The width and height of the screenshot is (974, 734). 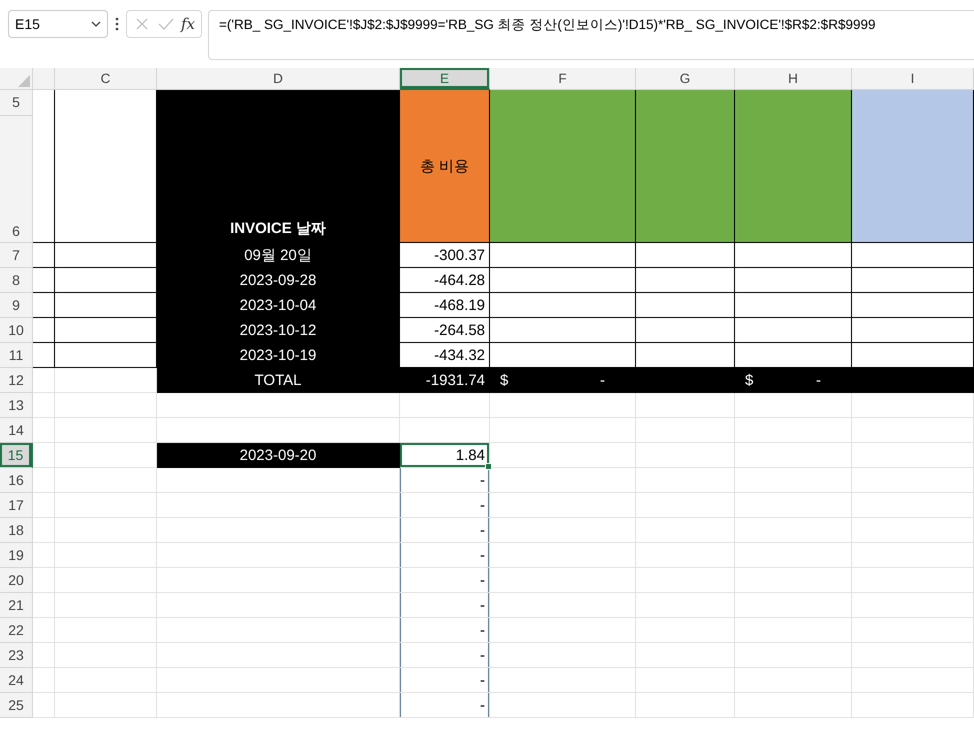 I want to click on select-all-button, so click(x=16, y=79).